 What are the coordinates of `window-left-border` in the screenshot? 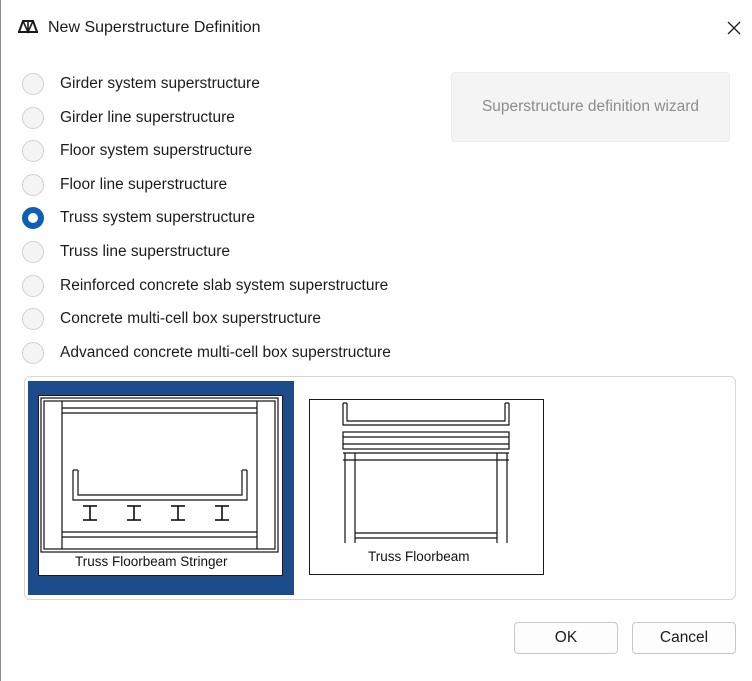 It's located at (0, 340).